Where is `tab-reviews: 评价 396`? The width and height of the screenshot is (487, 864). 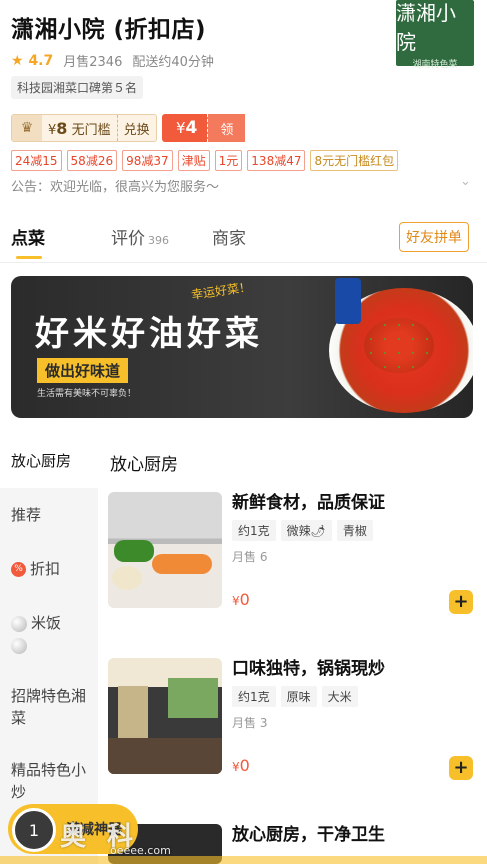 tab-reviews: 评价 396 is located at coordinates (140, 236).